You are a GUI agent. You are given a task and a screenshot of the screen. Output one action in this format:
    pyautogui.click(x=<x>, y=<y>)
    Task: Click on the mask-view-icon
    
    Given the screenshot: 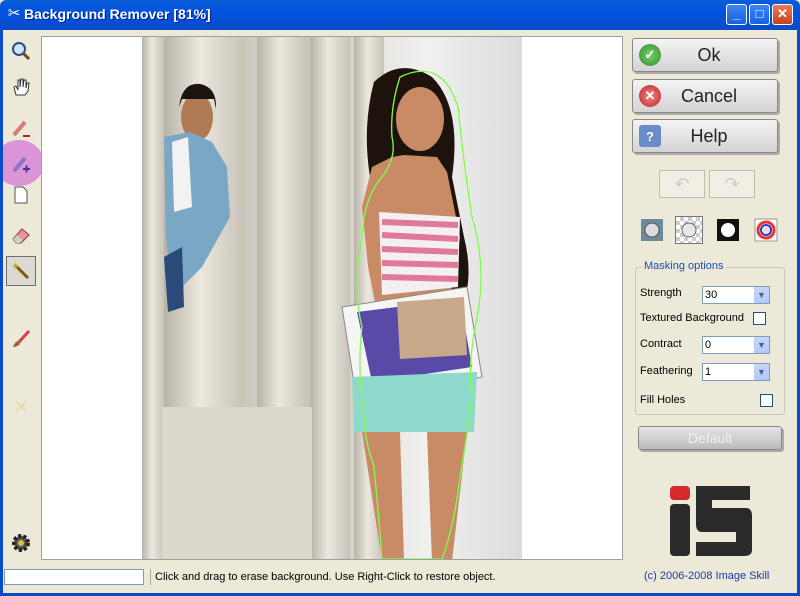 What is the action you would take?
    pyautogui.click(x=728, y=230)
    